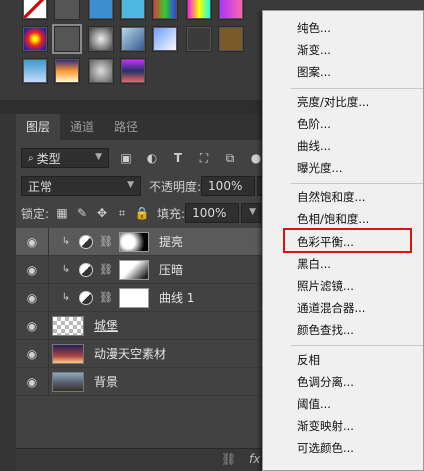 The height and width of the screenshot is (471, 424). I want to click on layer-name: 背景, so click(106, 381).